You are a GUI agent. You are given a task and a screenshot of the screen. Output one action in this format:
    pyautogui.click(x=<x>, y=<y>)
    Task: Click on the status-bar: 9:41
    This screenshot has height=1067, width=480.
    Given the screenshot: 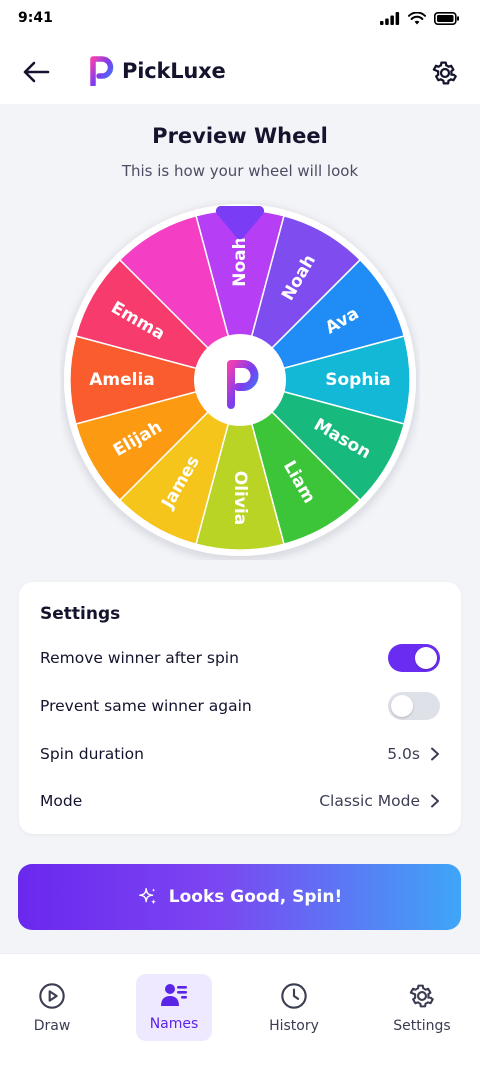 What is the action you would take?
    pyautogui.click(x=240, y=18)
    